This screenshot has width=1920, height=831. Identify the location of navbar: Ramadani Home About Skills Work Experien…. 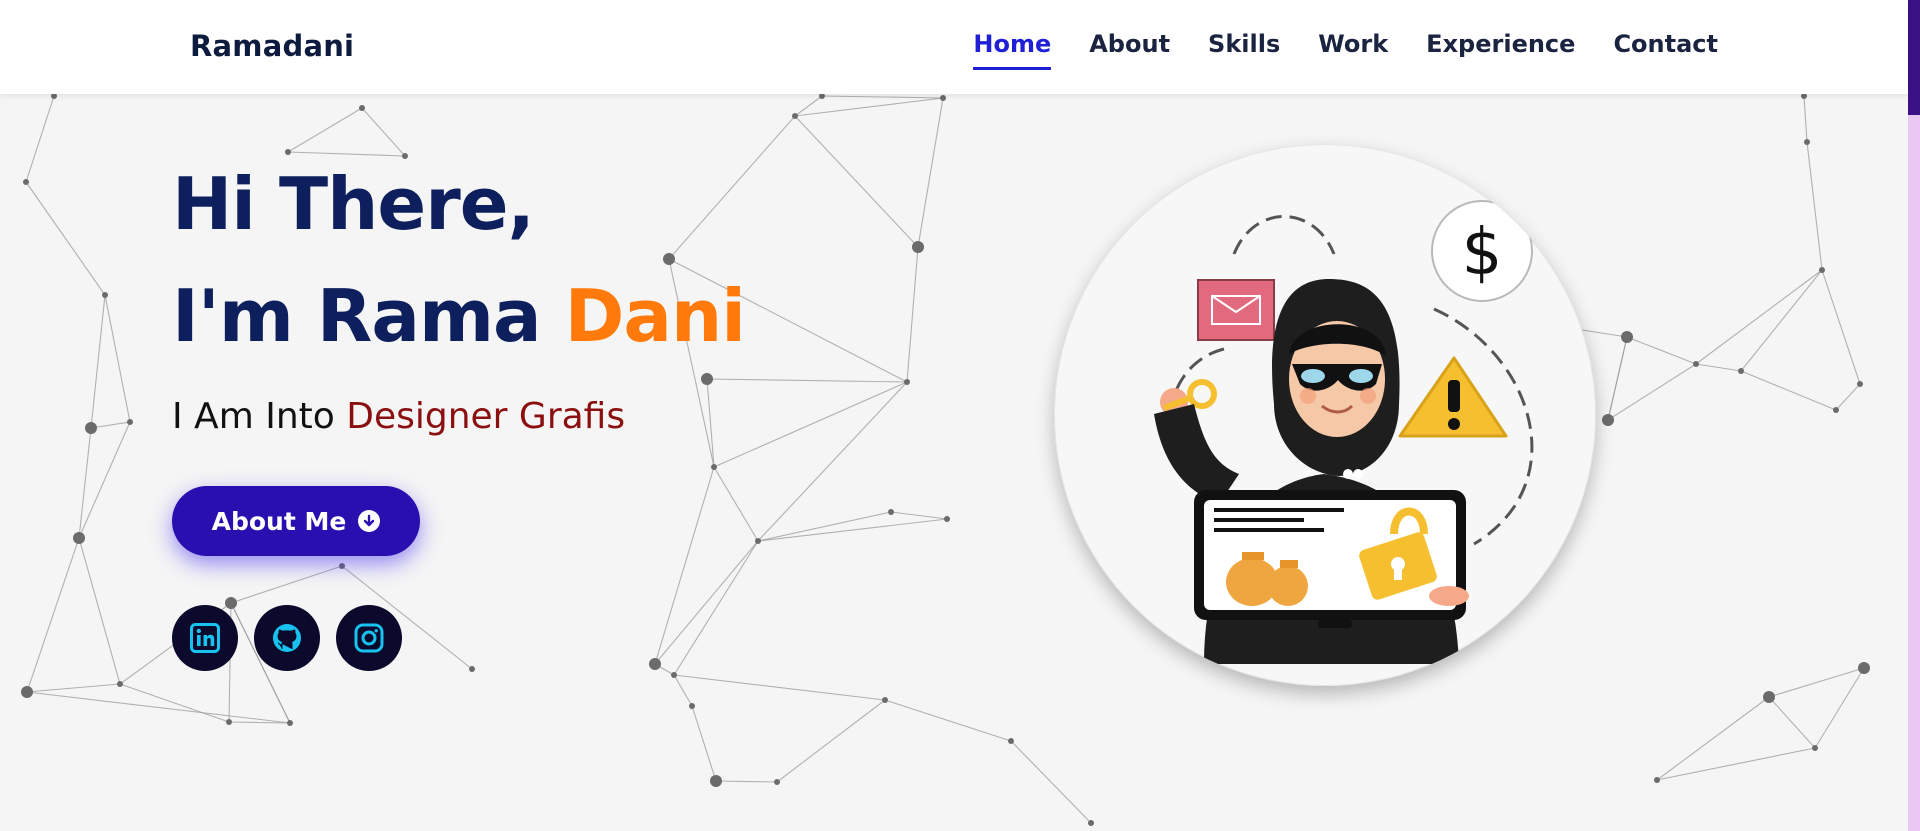
(954, 47).